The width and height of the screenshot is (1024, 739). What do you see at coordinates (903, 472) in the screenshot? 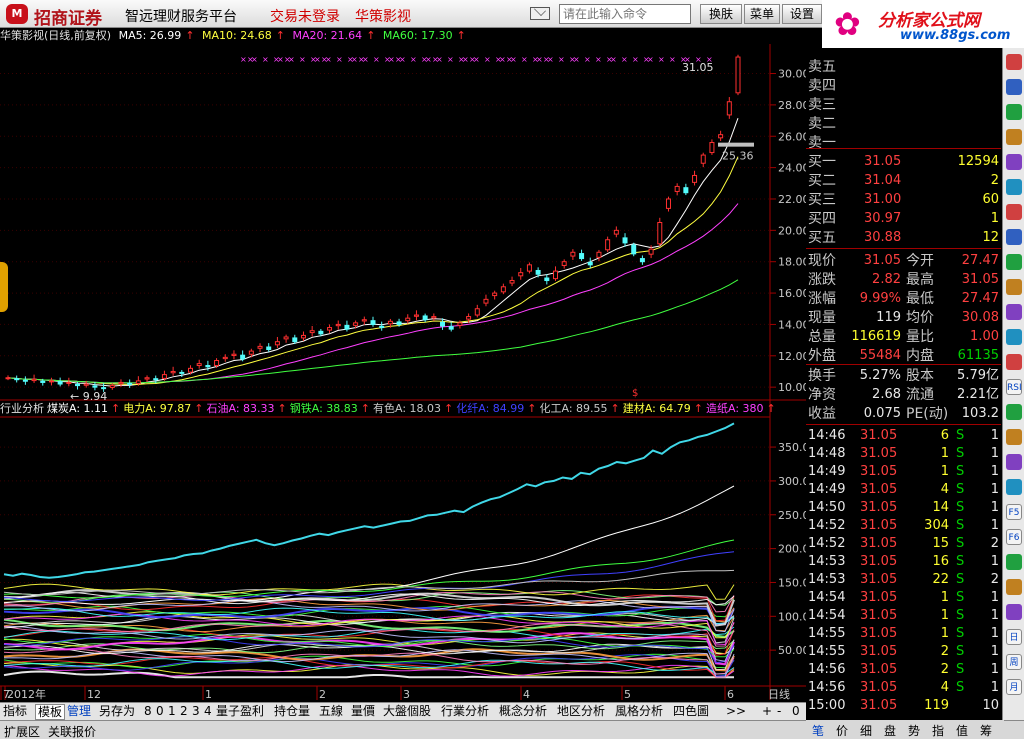
I see `tick-row: 14:49 31.05 1 S 1` at bounding box center [903, 472].